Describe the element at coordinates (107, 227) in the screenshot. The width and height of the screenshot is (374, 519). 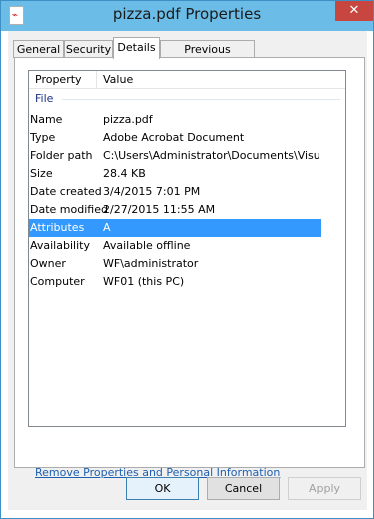
I see `property-value: A` at that location.